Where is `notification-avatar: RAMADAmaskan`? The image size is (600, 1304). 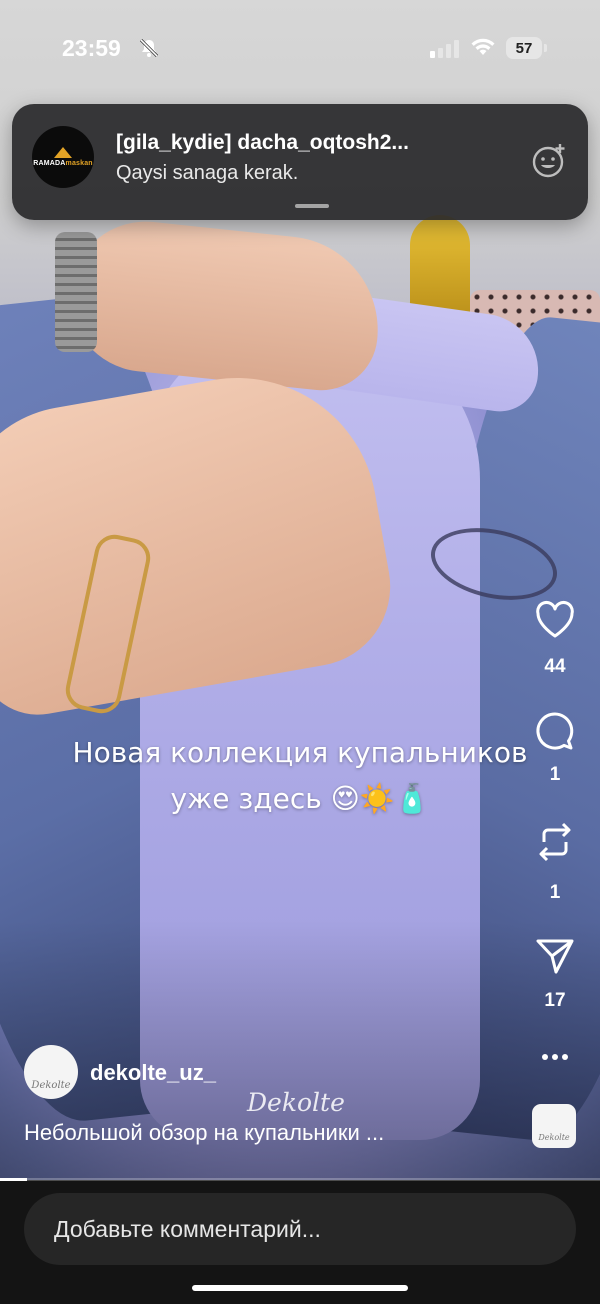
notification-avatar: RAMADAmaskan is located at coordinates (63, 157).